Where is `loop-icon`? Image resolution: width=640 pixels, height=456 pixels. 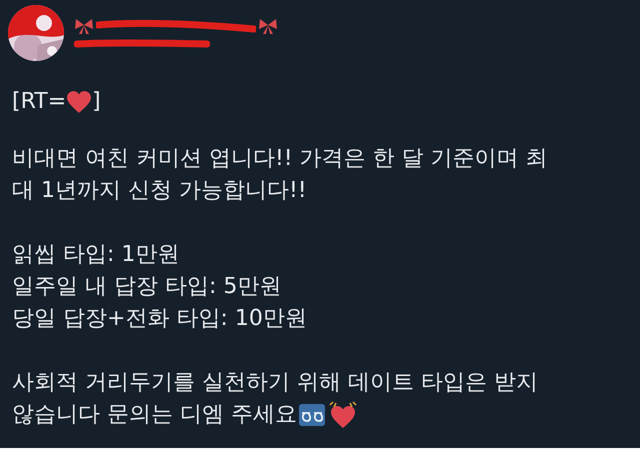 loop-icon is located at coordinates (311, 415).